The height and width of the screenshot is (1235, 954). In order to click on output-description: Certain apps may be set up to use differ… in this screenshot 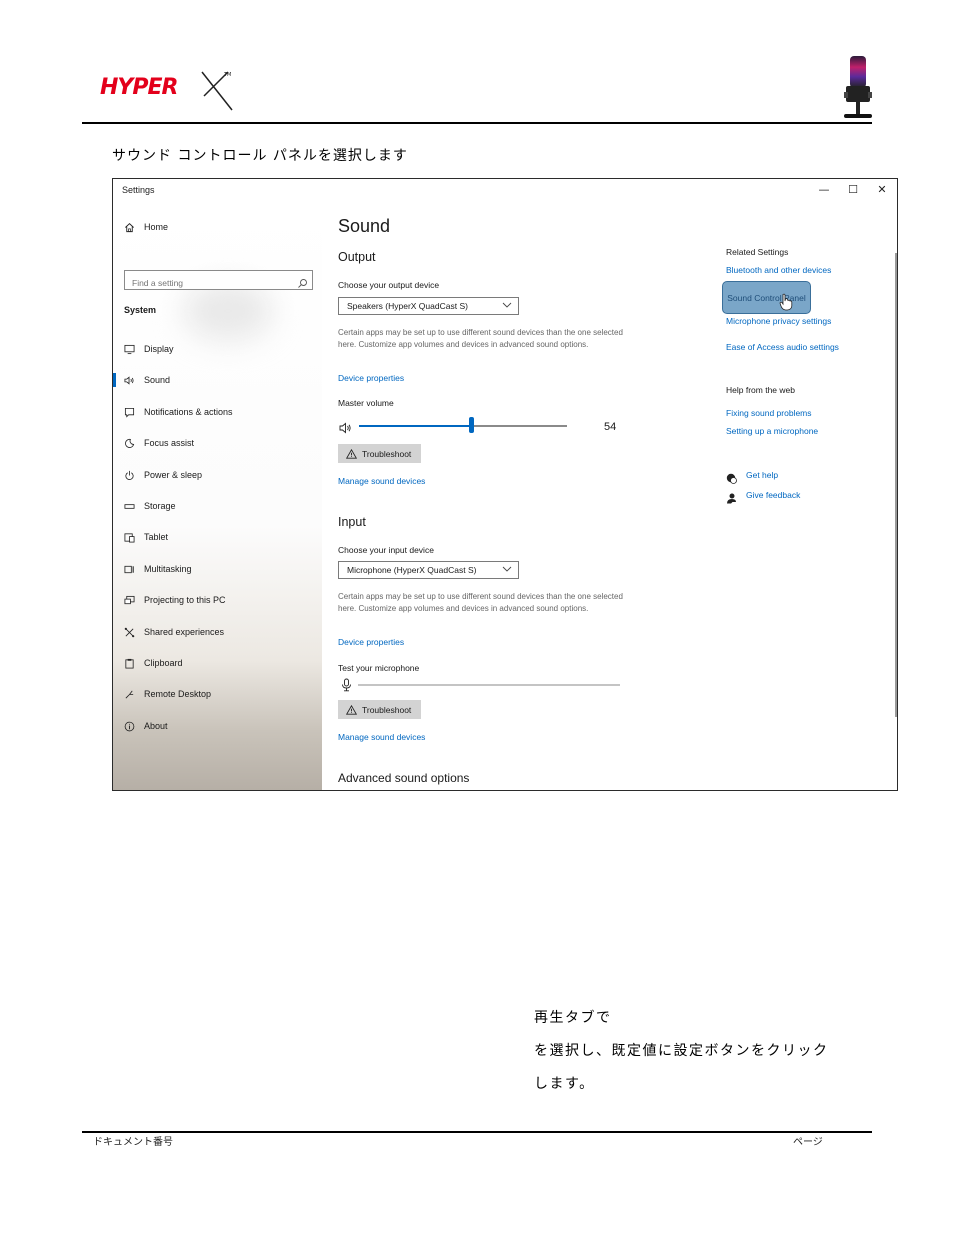, I will do `click(480, 339)`.